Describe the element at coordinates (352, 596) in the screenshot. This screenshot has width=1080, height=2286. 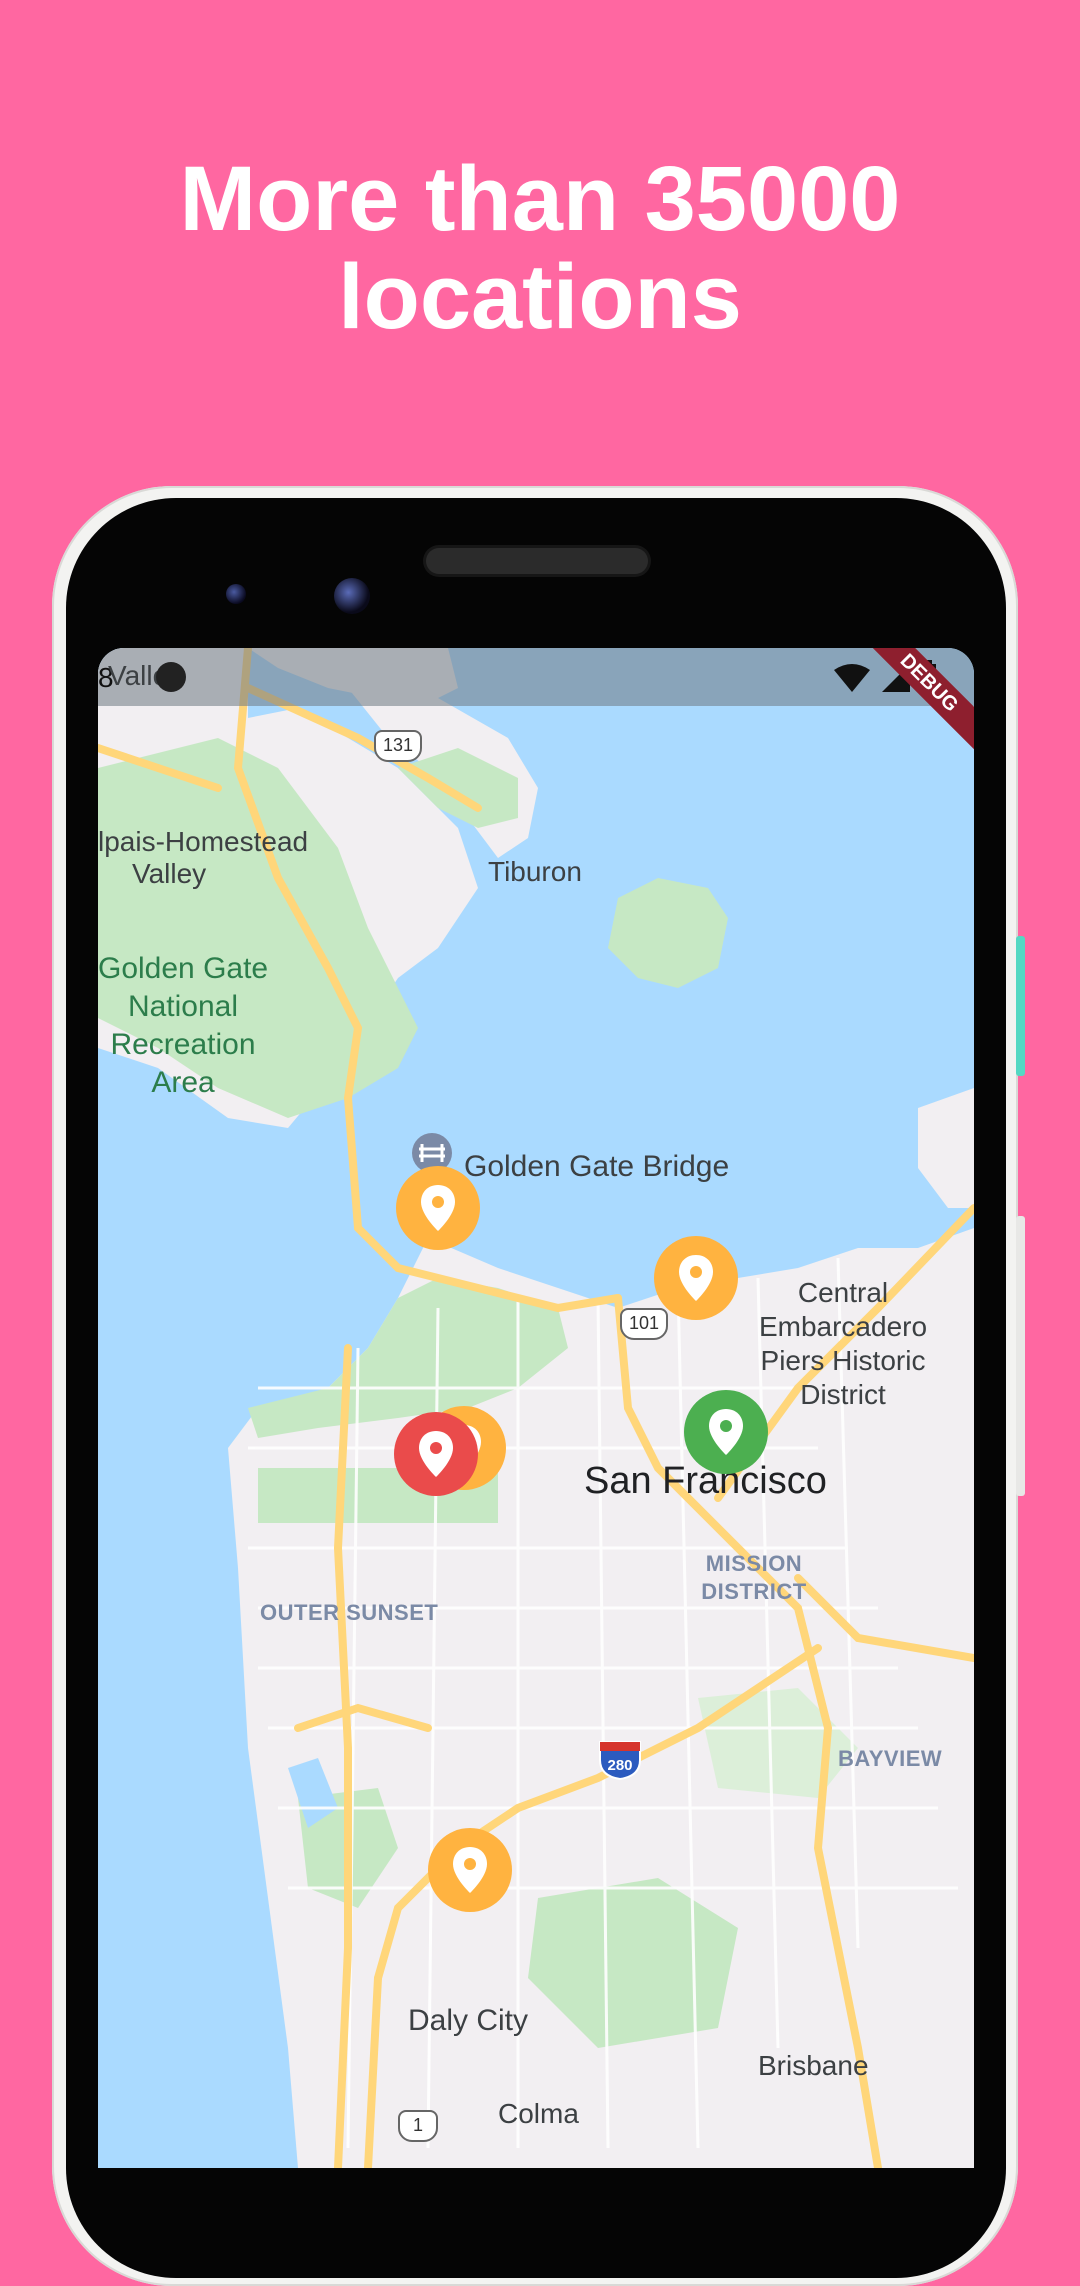
I see `phone-front-camera` at that location.